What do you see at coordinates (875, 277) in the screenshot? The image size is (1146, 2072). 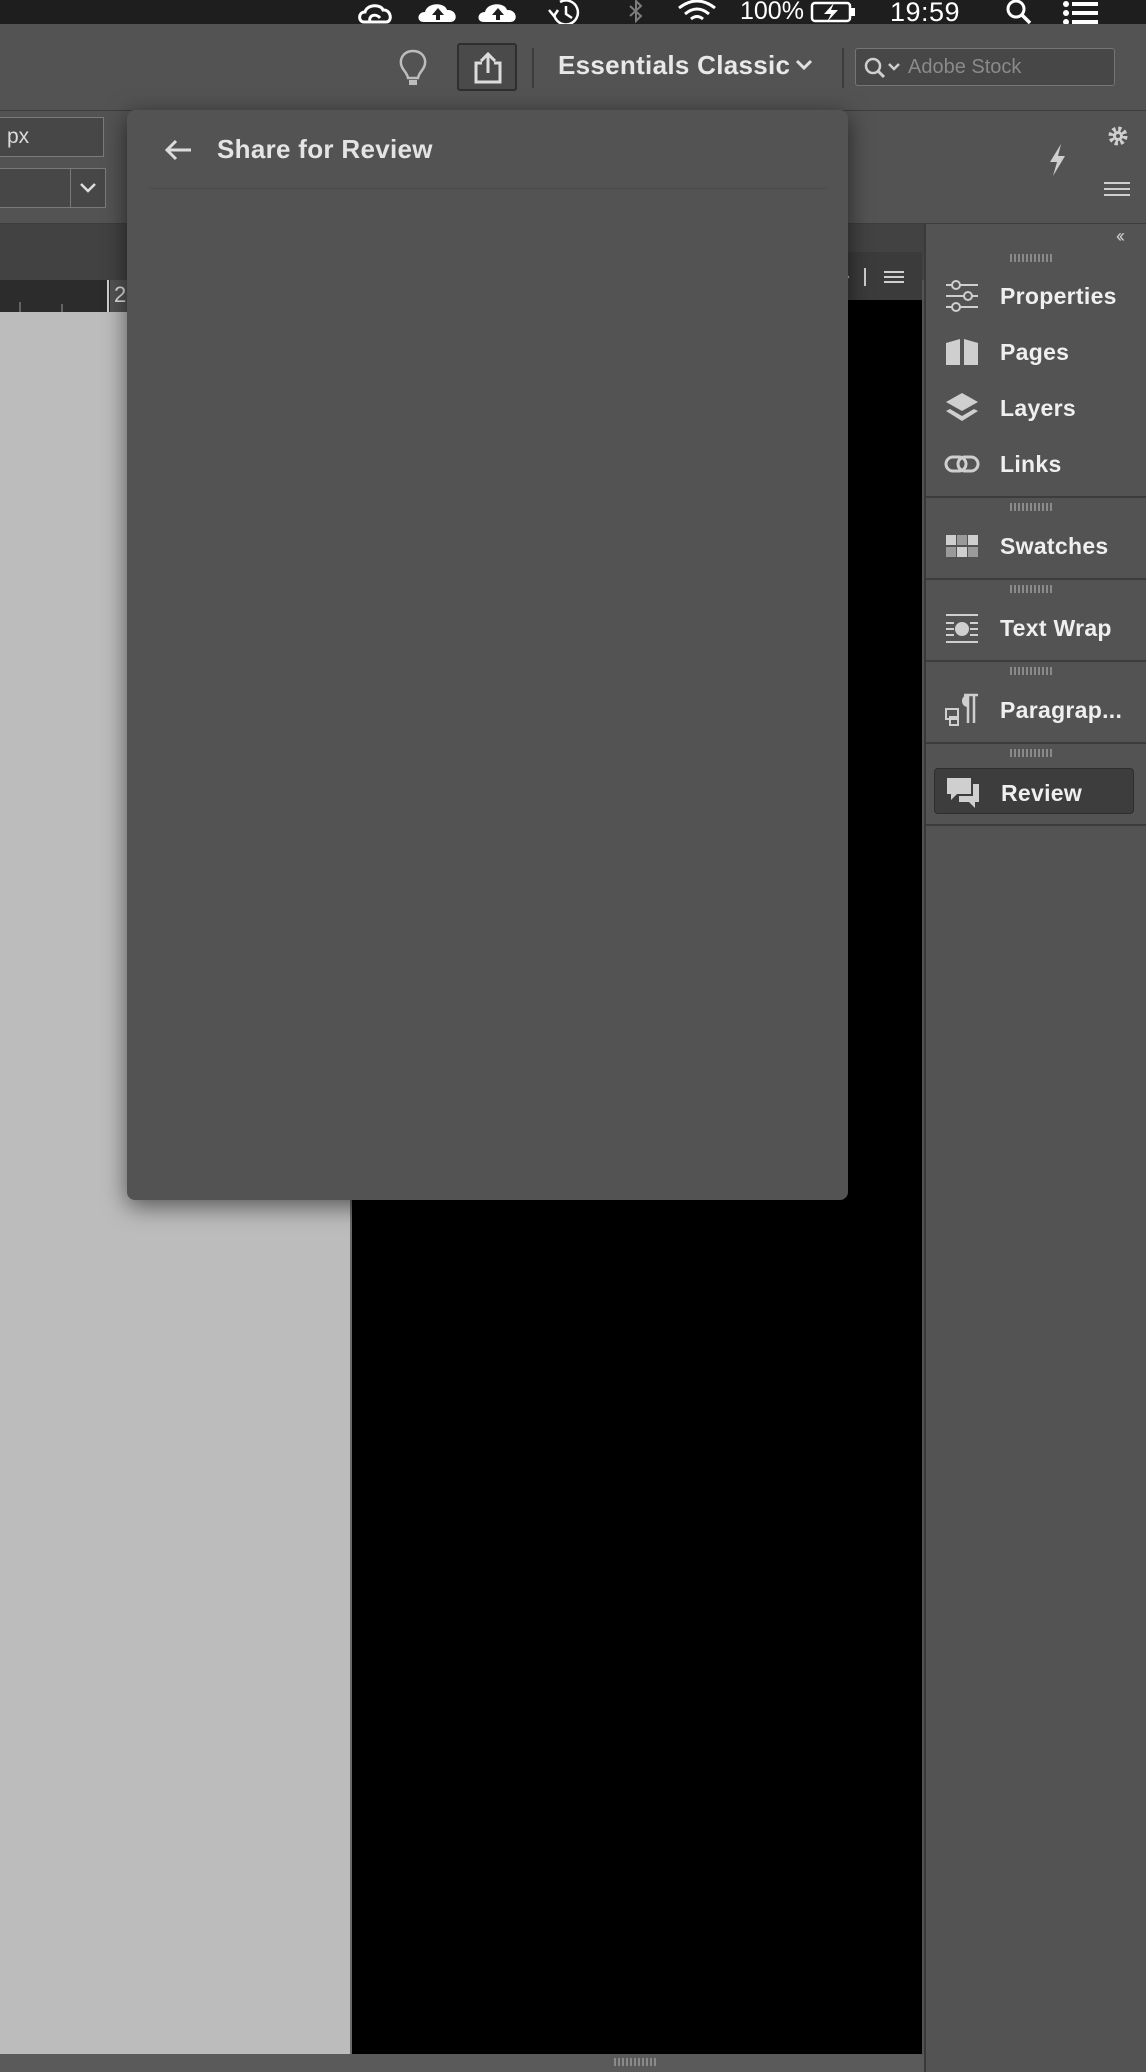 I see `panel-options-icon` at bounding box center [875, 277].